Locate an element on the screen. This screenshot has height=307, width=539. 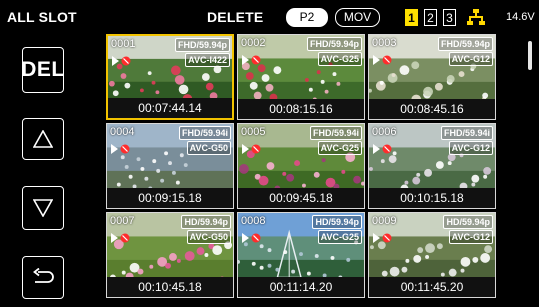
clip-timecode: 00:10:15.18 is located at coordinates (432, 198).